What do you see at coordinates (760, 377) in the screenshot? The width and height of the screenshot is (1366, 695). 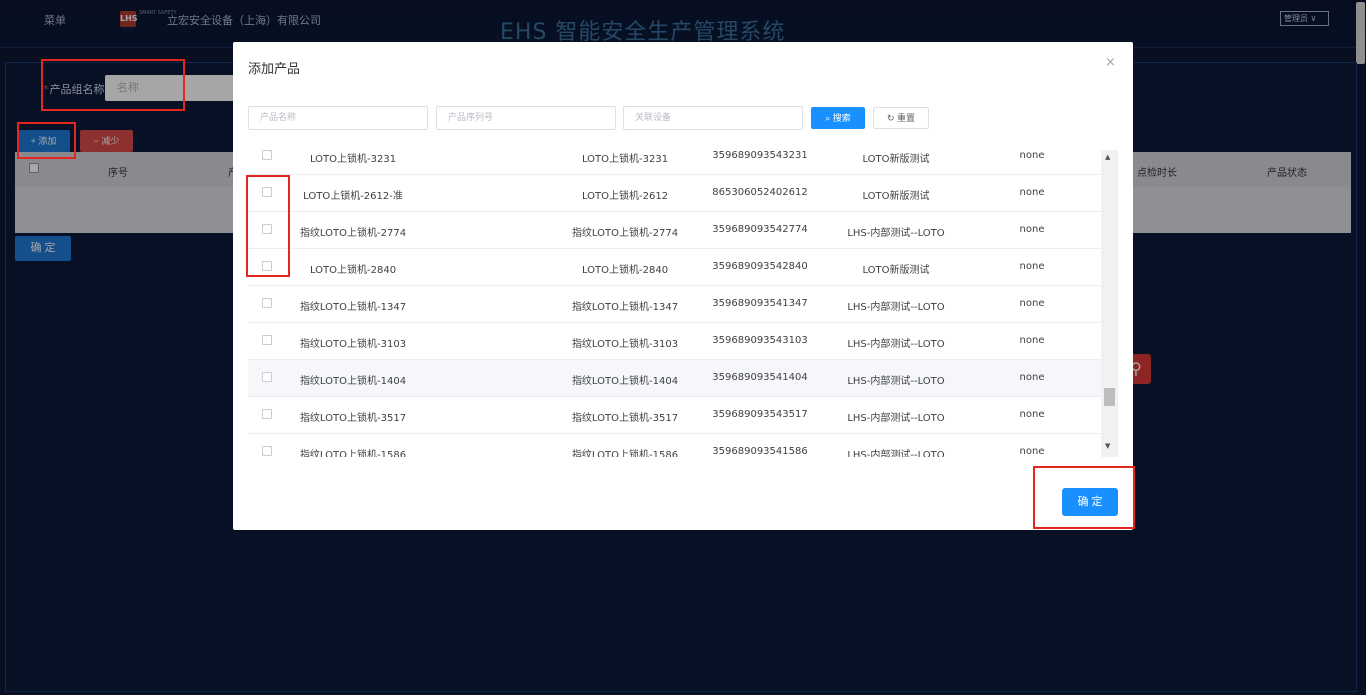 I see `cell-serial-number: 359689093541404` at bounding box center [760, 377].